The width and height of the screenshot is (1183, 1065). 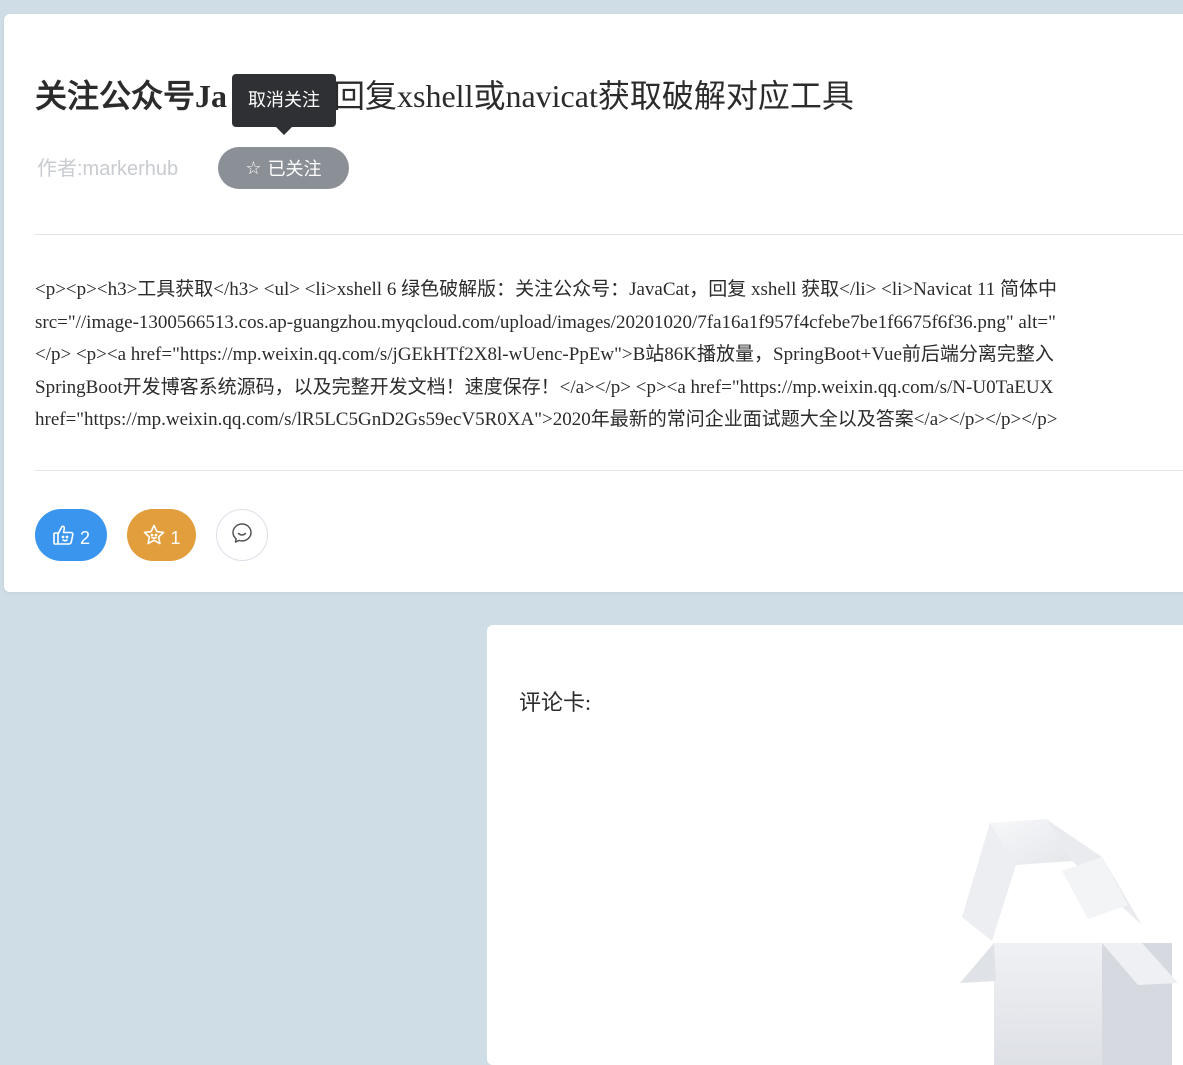 What do you see at coordinates (154, 535) in the screenshot?
I see `star-face-icon` at bounding box center [154, 535].